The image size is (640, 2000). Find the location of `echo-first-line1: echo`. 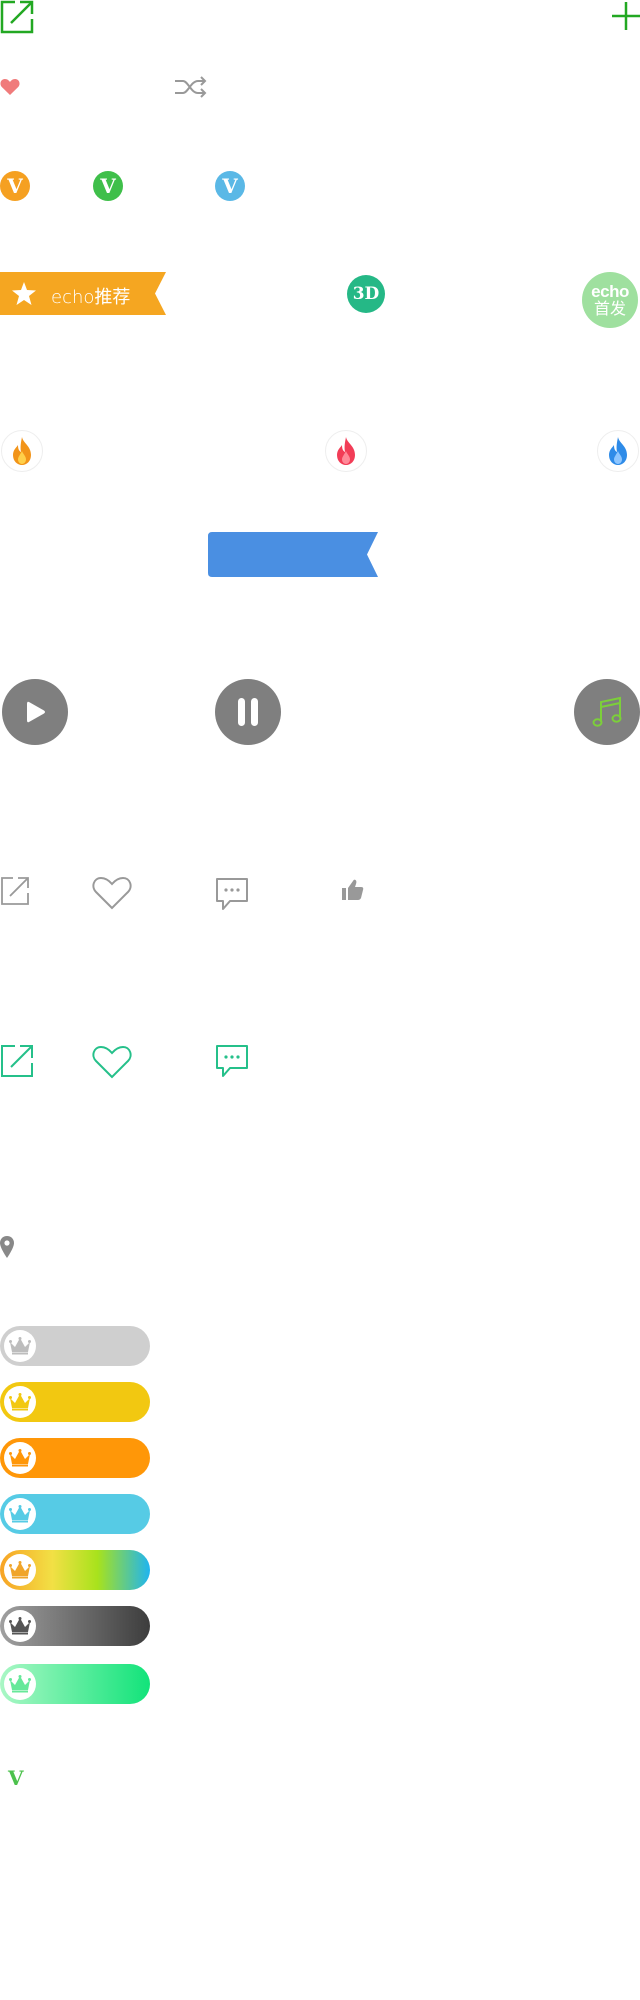

echo-first-line1: echo is located at coordinates (610, 291).